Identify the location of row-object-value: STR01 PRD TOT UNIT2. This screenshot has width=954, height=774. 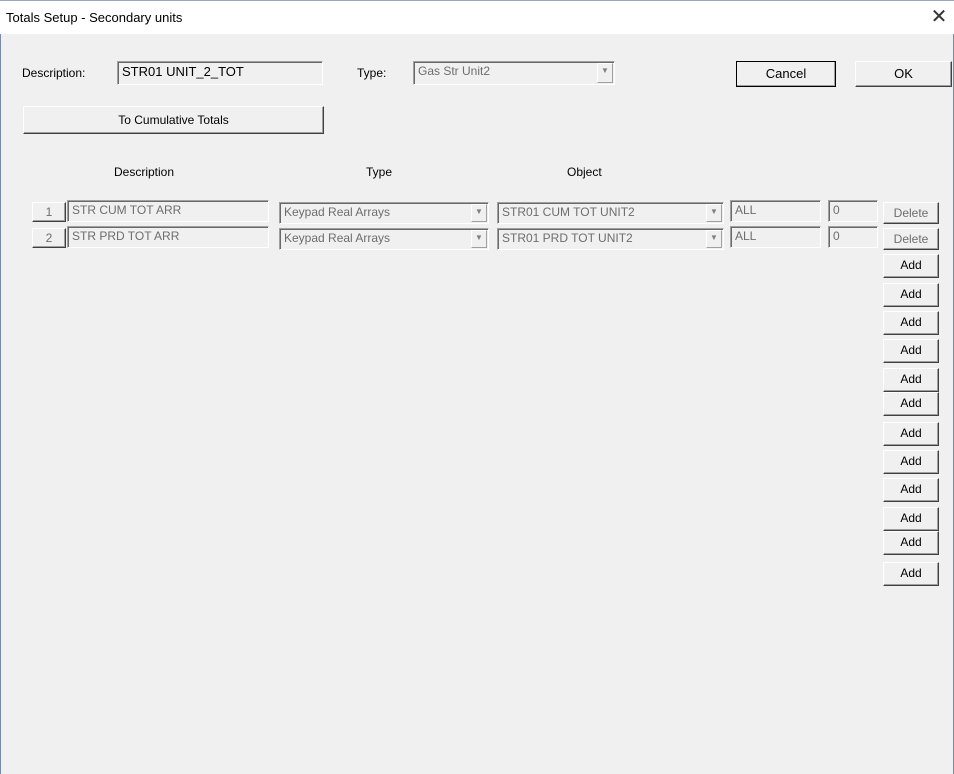
(567, 238).